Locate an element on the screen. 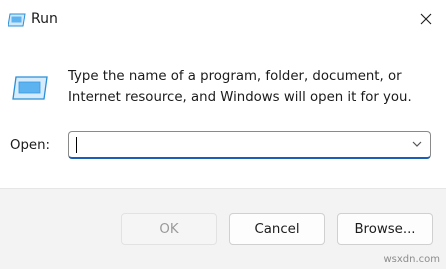 Image resolution: width=446 pixels, height=269 pixels. title-bar: Run is located at coordinates (223, 20).